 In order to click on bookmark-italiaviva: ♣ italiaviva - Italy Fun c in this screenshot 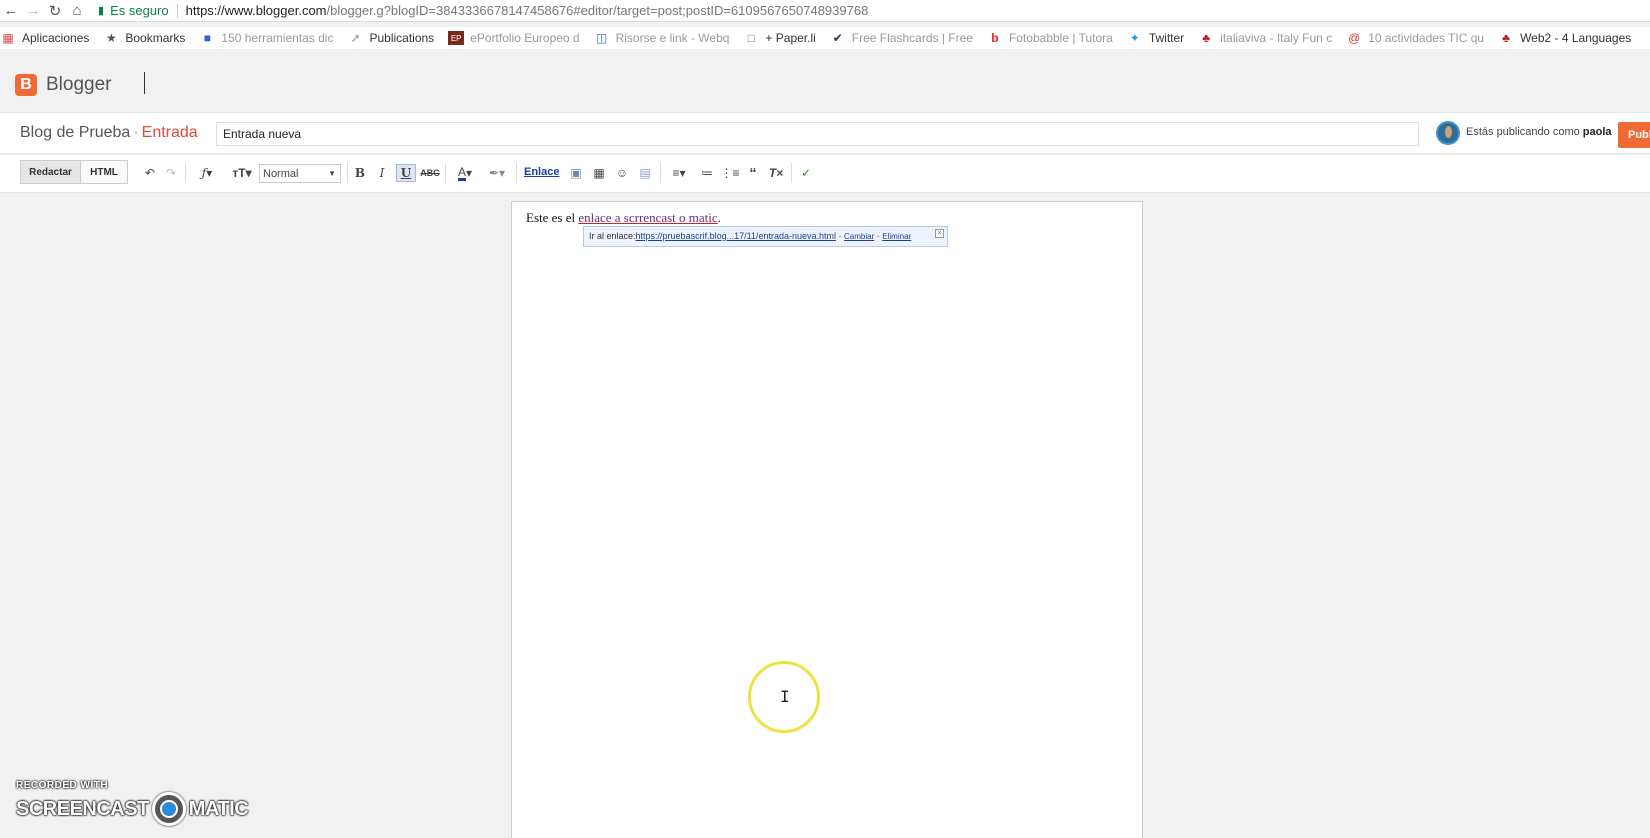, I will do `click(1265, 38)`.